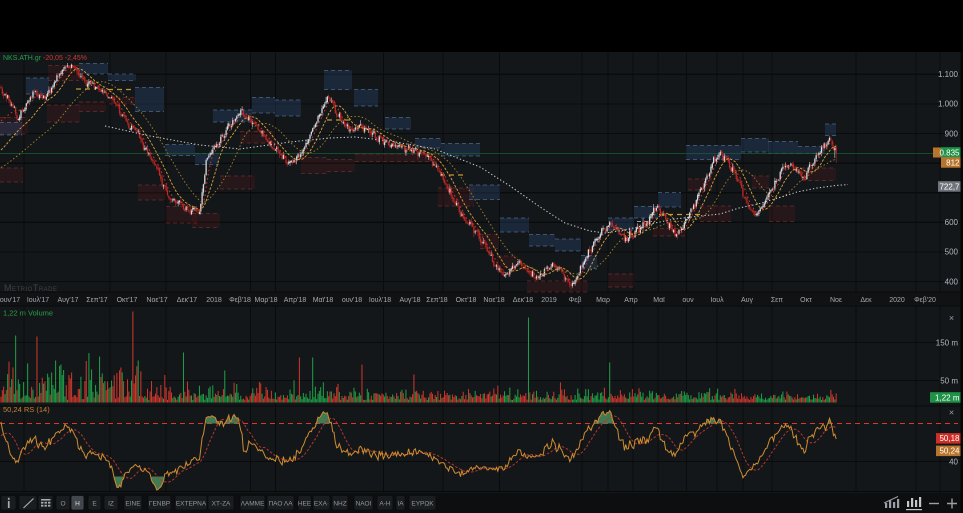 The image size is (963, 513). I want to click on svg-text: ΧΤ-ΖΑ, so click(221, 503).